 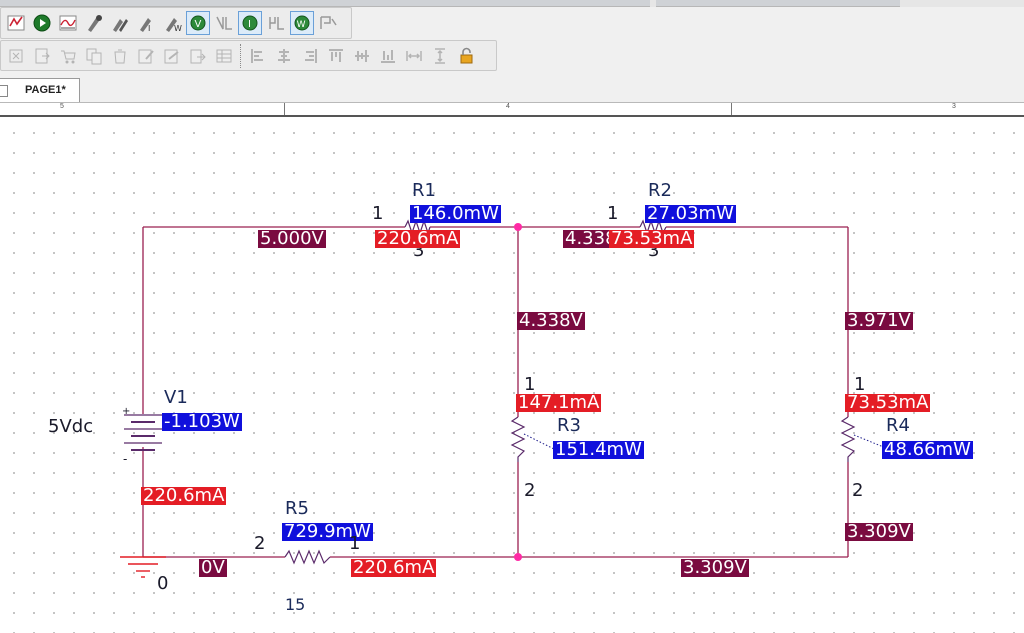 What do you see at coordinates (540, 442) in the screenshot?
I see `r3-label-leader` at bounding box center [540, 442].